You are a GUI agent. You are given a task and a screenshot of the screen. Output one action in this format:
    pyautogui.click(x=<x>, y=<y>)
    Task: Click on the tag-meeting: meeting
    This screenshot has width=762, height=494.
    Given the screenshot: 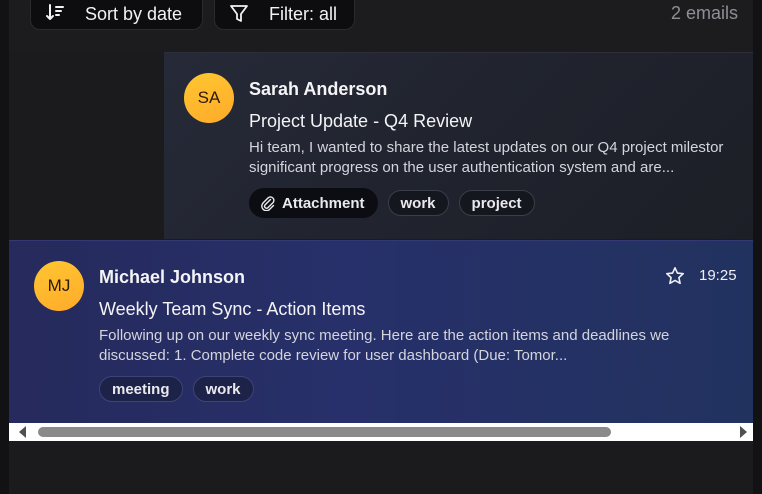 What is the action you would take?
    pyautogui.click(x=141, y=389)
    